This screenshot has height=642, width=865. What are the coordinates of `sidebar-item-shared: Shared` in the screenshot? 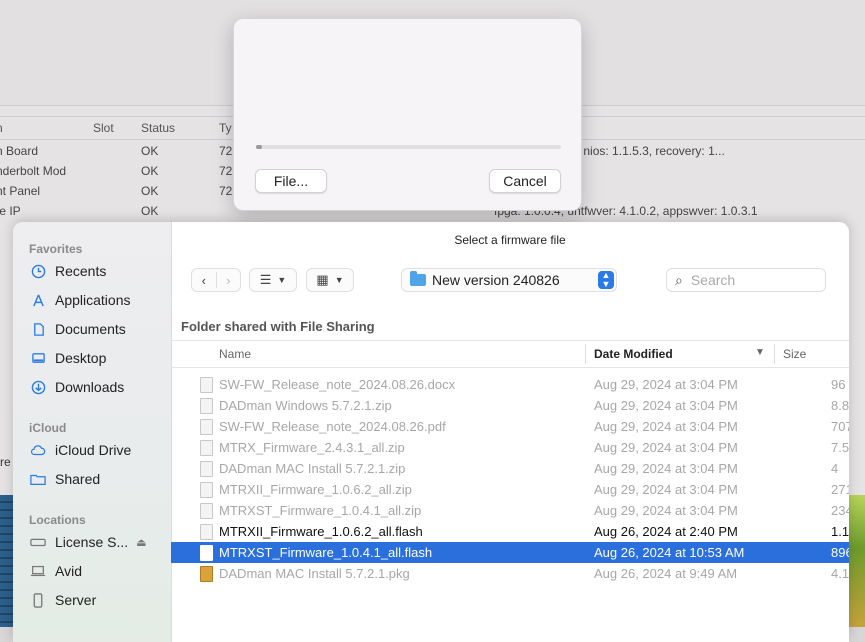 It's located at (64, 479).